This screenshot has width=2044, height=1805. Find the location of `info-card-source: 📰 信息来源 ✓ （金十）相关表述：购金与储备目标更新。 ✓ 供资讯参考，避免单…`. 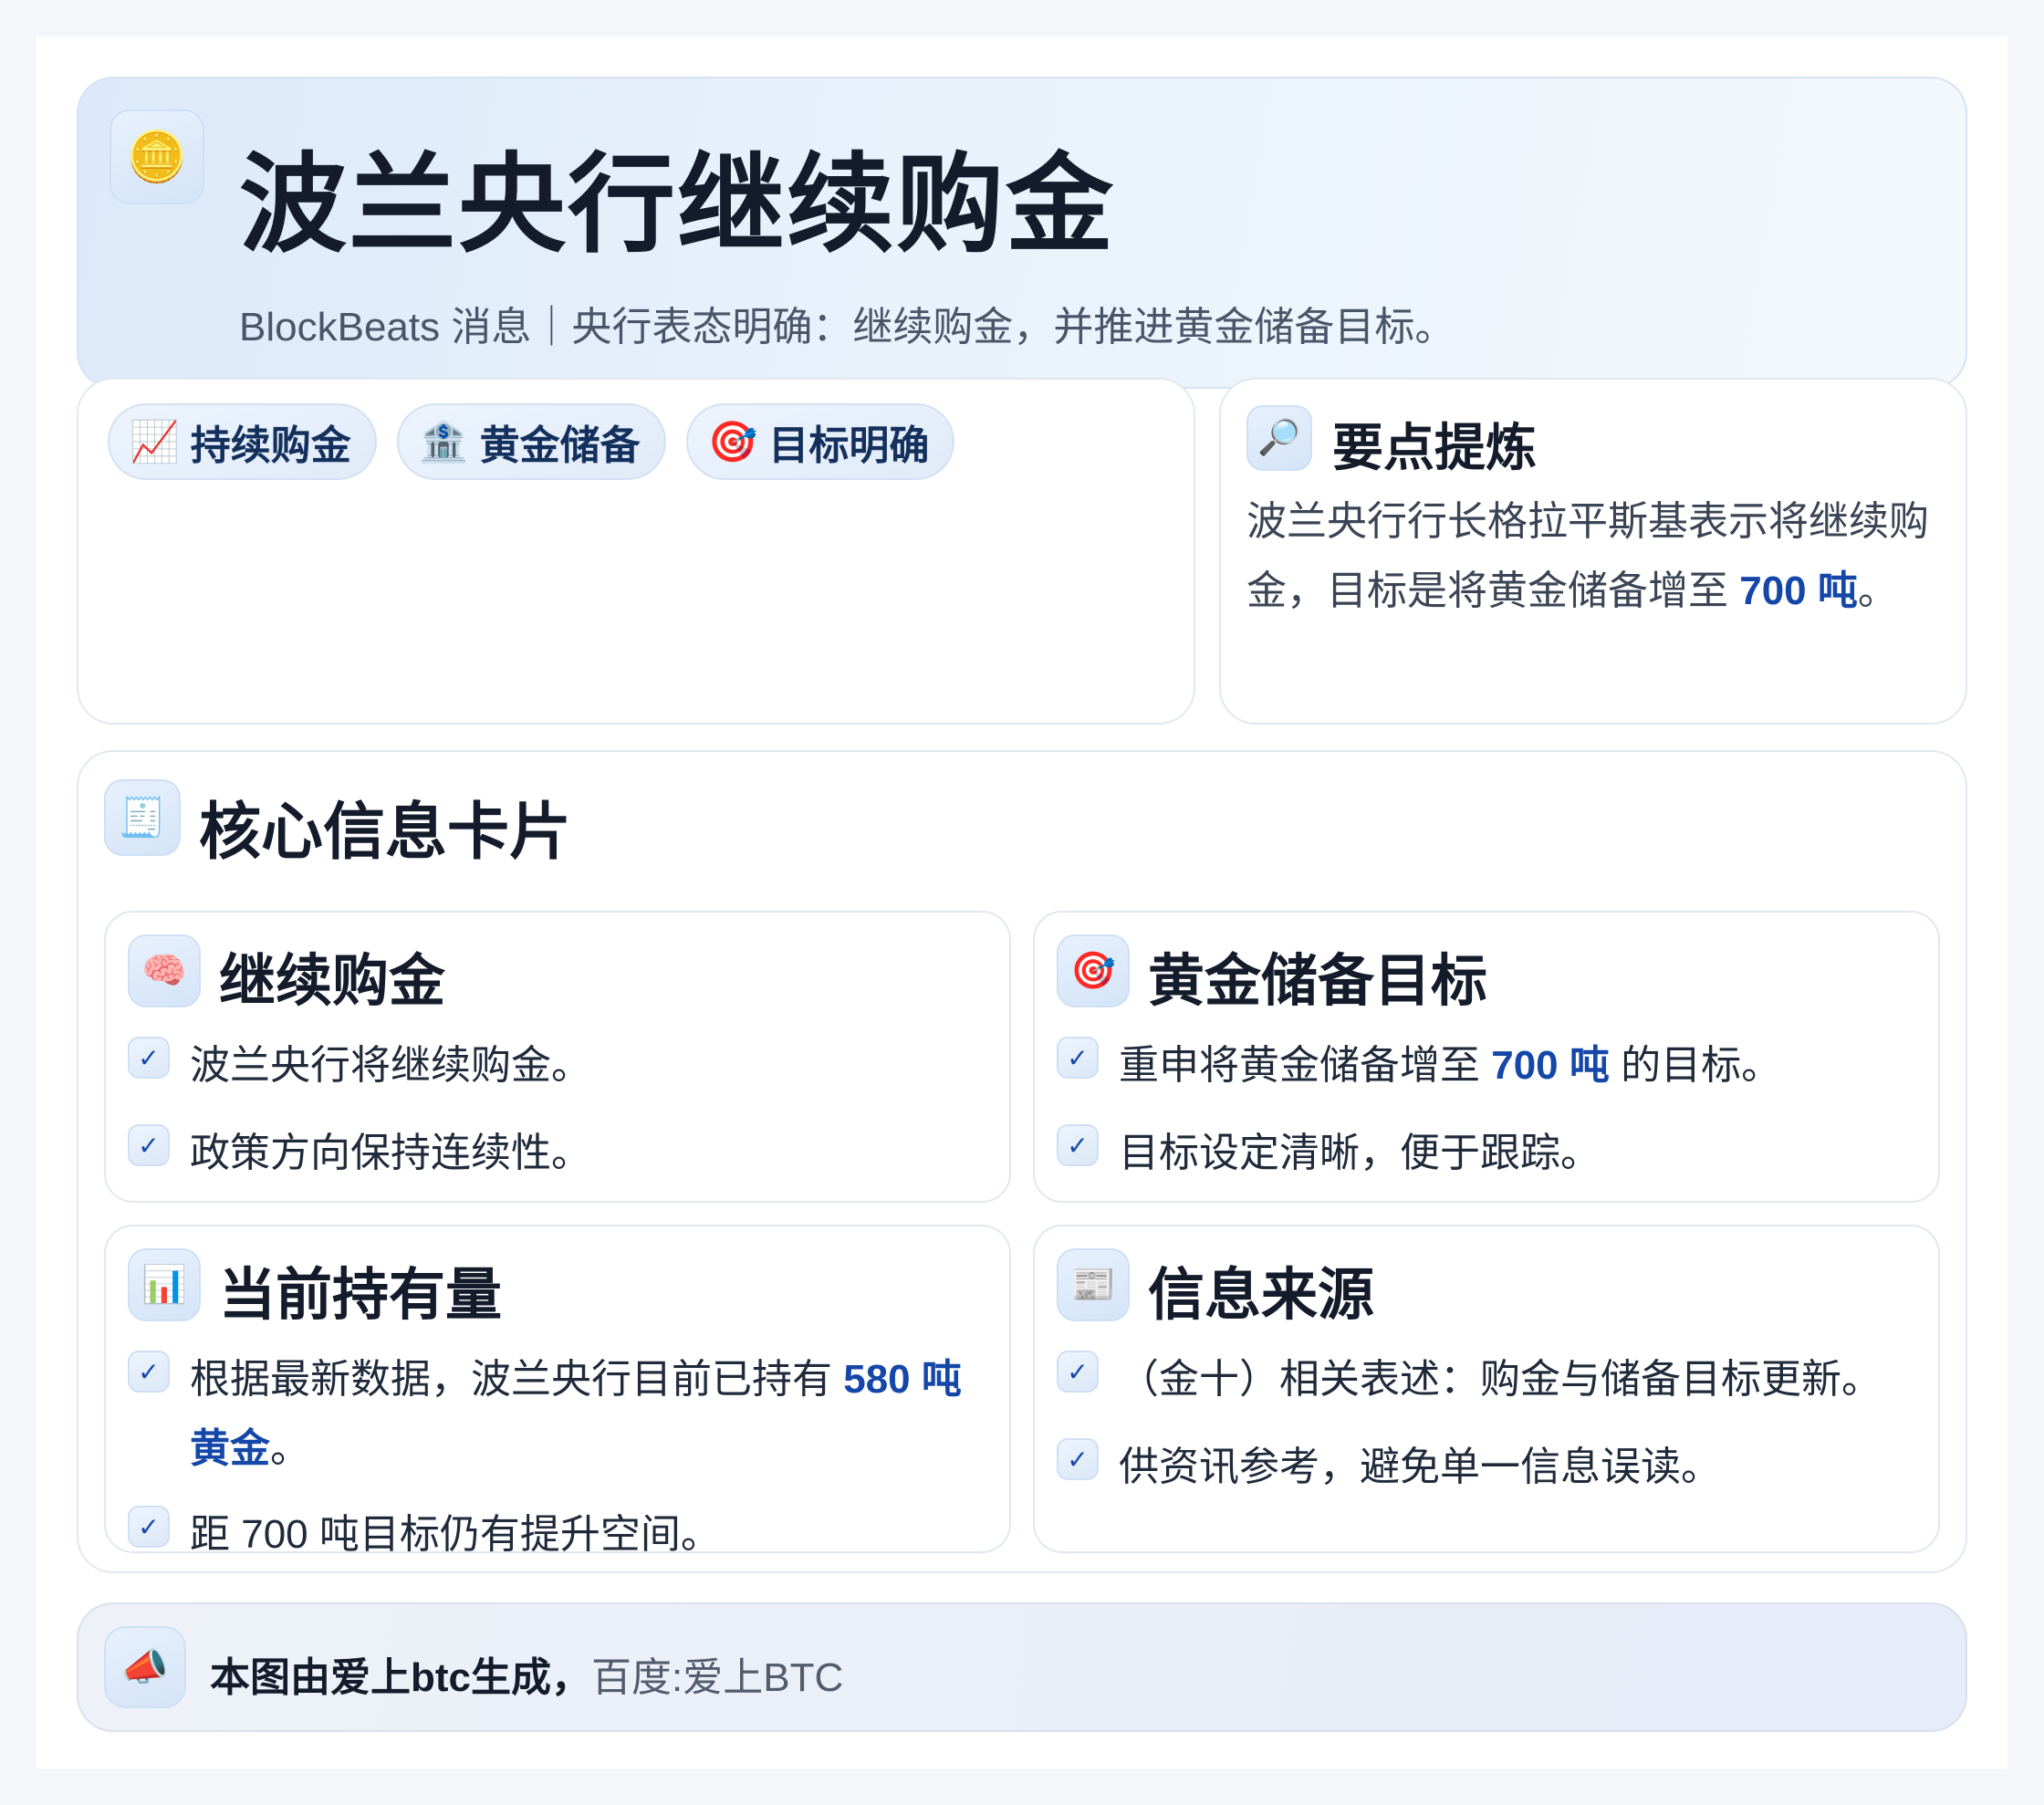

info-card-source: 📰 信息来源 ✓ （金十）相关表述：购金与储备目标更新。 ✓ 供资讯参考，避免单… is located at coordinates (1486, 1389).